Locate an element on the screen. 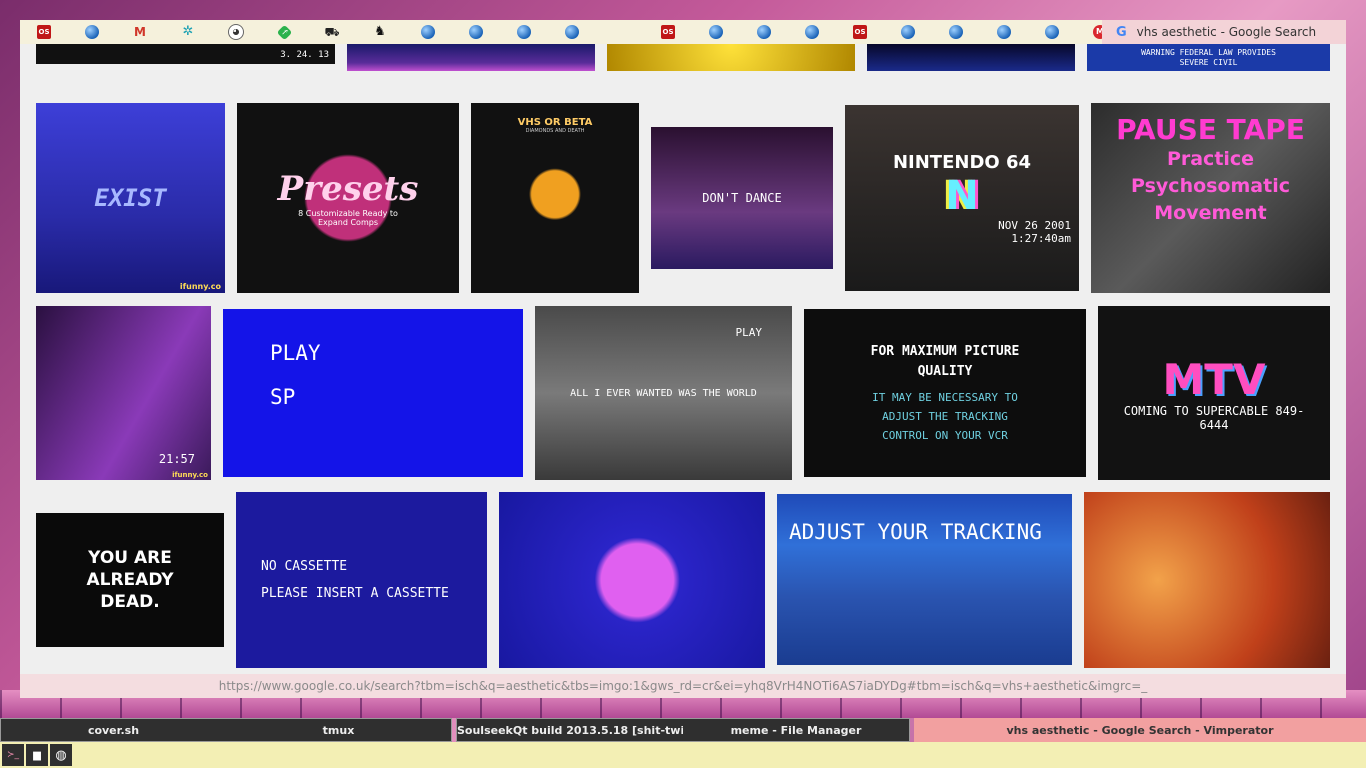 This screenshot has height=768, width=1366. taskbar-item-cover-sh: cover.sh is located at coordinates (113, 730).